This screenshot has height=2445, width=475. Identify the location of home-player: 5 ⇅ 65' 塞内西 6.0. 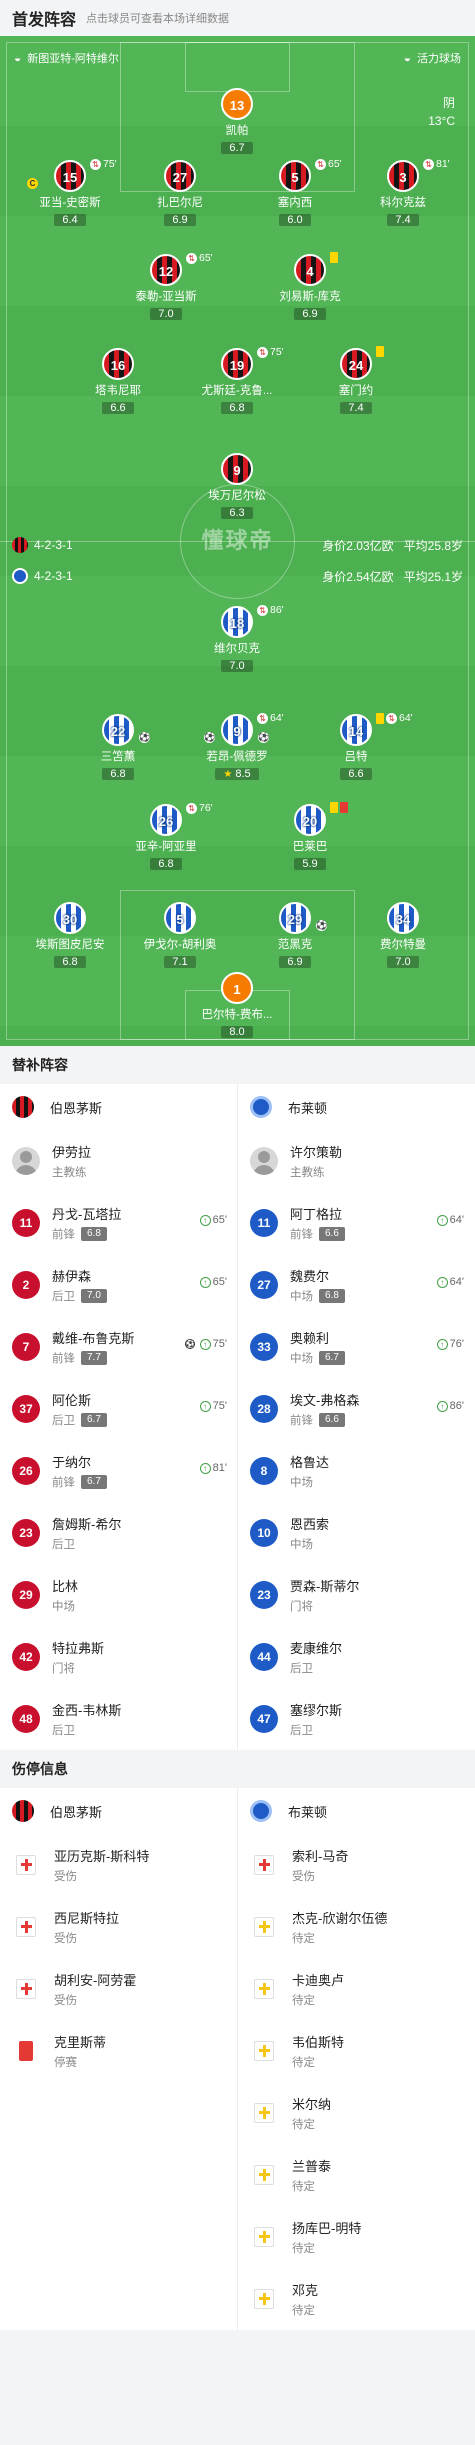
(295, 193).